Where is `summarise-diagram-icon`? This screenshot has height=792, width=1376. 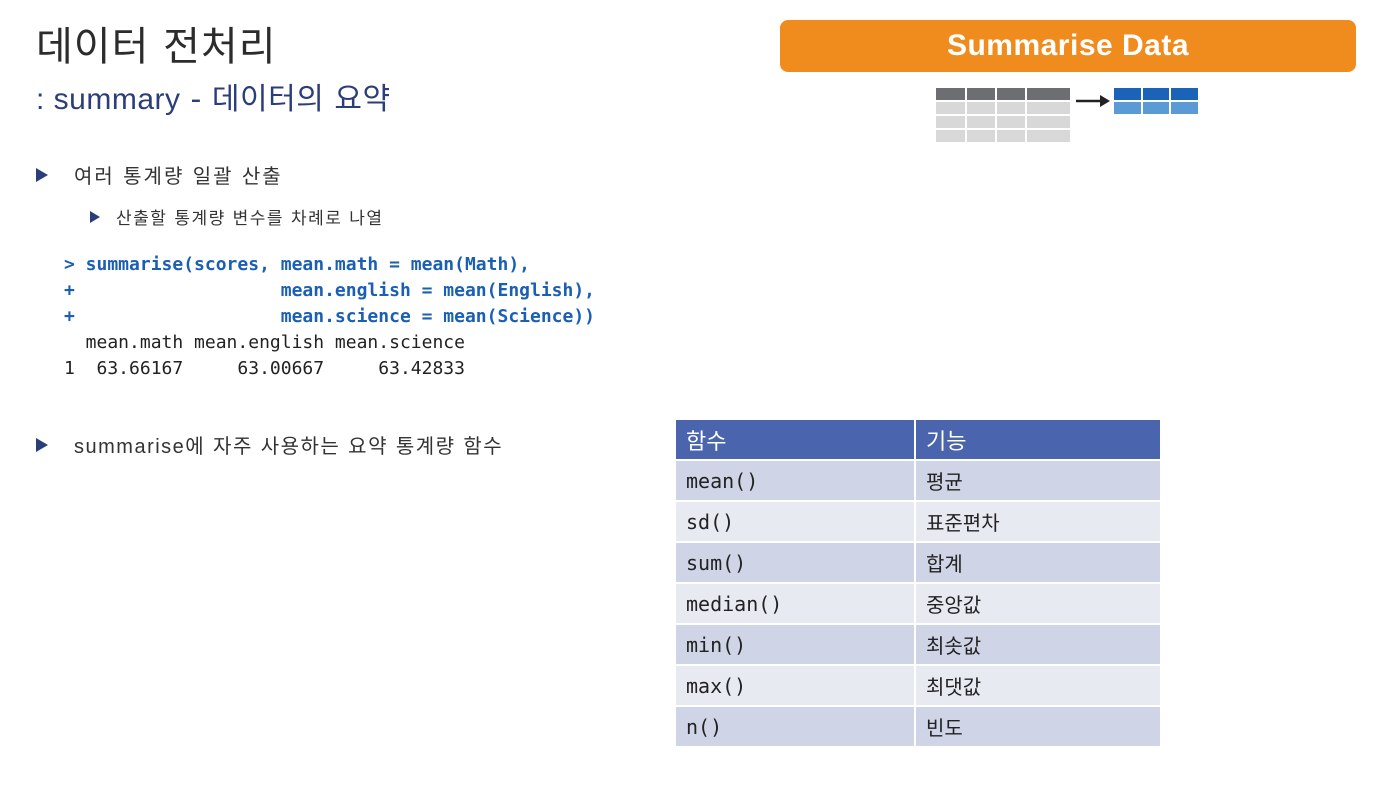 summarise-diagram-icon is located at coordinates (1067, 115).